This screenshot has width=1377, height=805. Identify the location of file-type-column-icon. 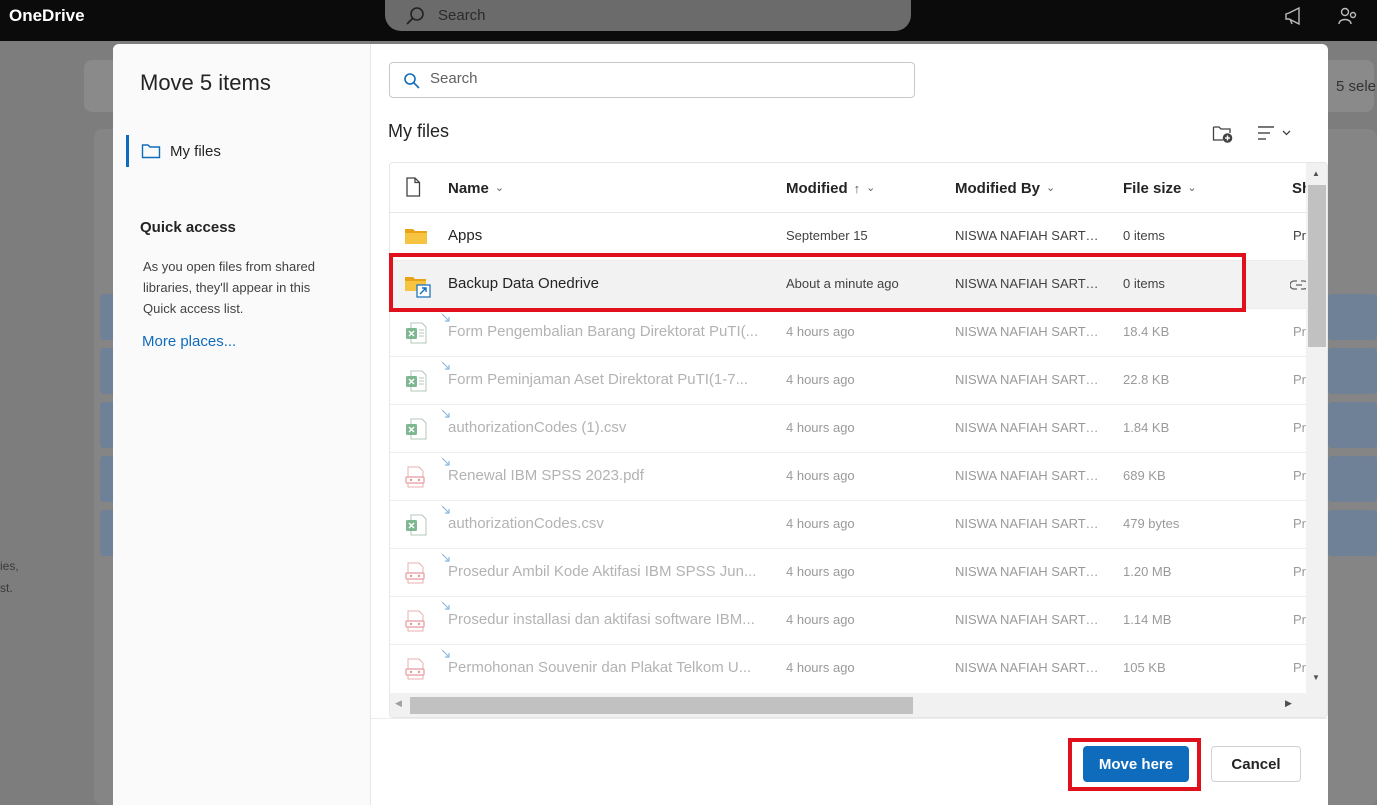
(413, 187).